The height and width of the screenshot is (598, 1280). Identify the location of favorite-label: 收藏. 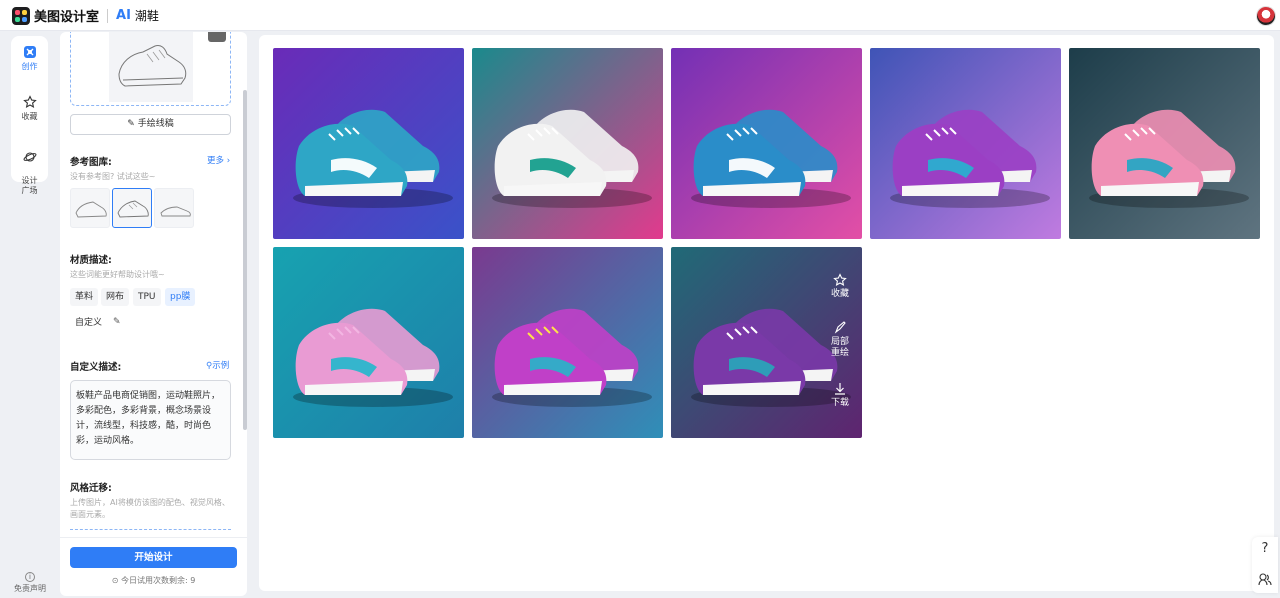
(839, 294).